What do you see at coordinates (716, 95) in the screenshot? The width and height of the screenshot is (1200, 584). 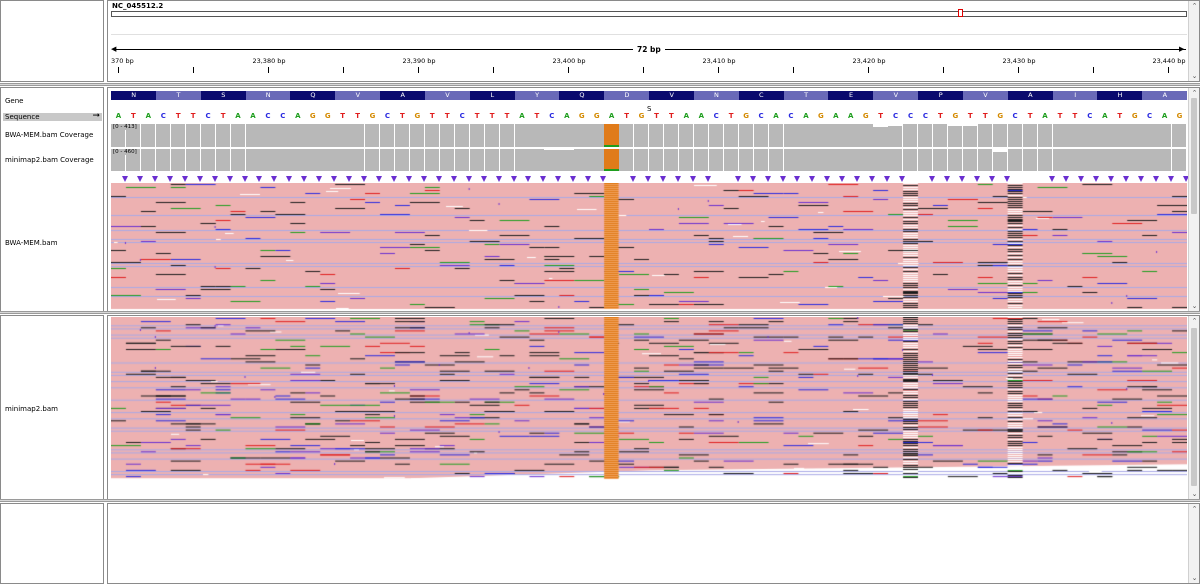 I see `amino-acid-cell: N` at bounding box center [716, 95].